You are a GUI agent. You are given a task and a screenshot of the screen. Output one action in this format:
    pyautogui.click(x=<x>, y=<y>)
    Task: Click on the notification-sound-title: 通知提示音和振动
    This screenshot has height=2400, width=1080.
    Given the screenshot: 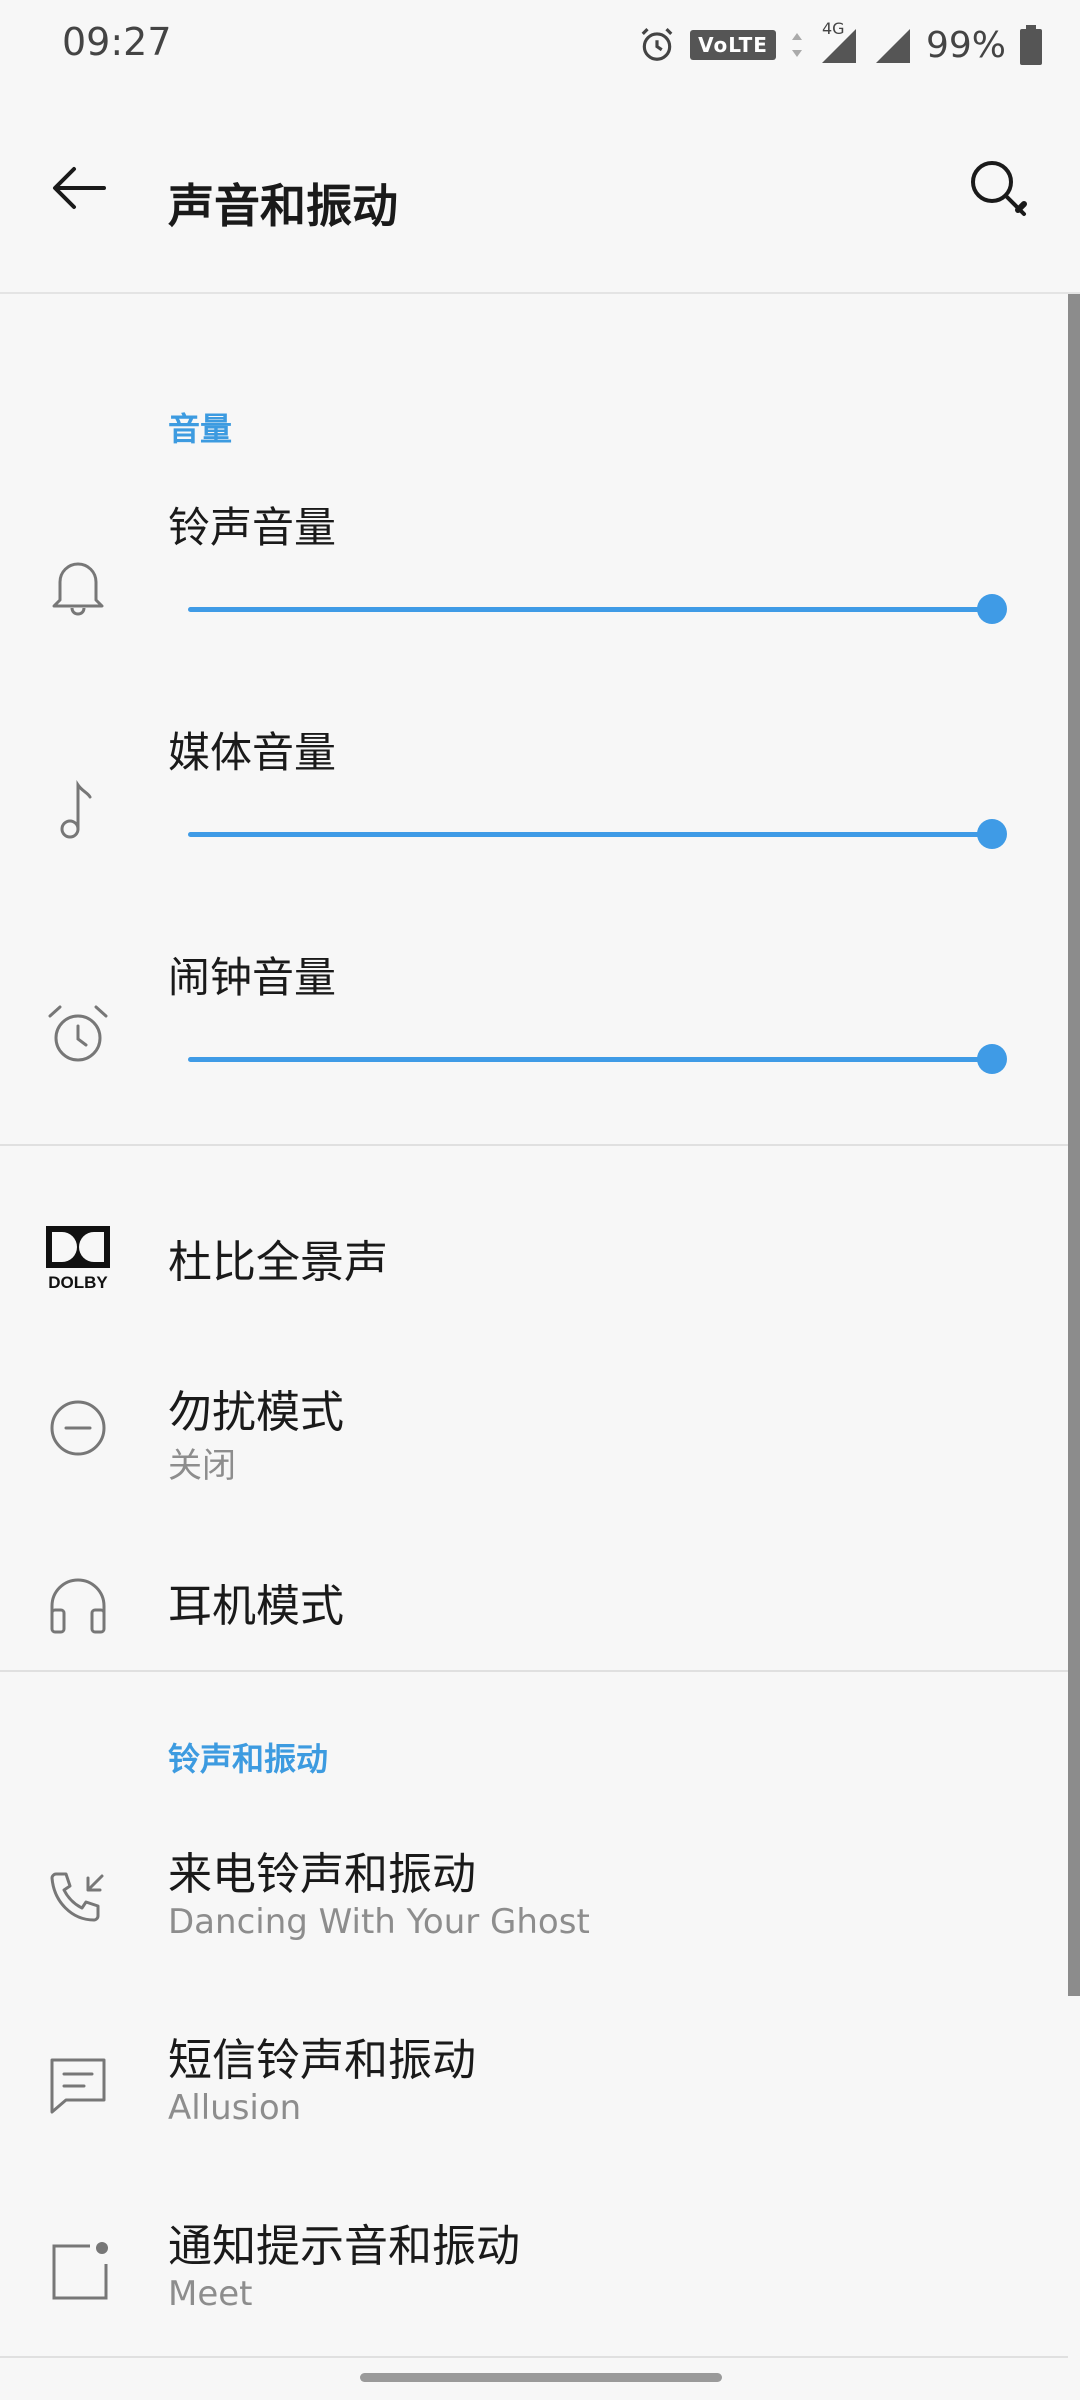 What is the action you would take?
    pyautogui.click(x=344, y=2246)
    